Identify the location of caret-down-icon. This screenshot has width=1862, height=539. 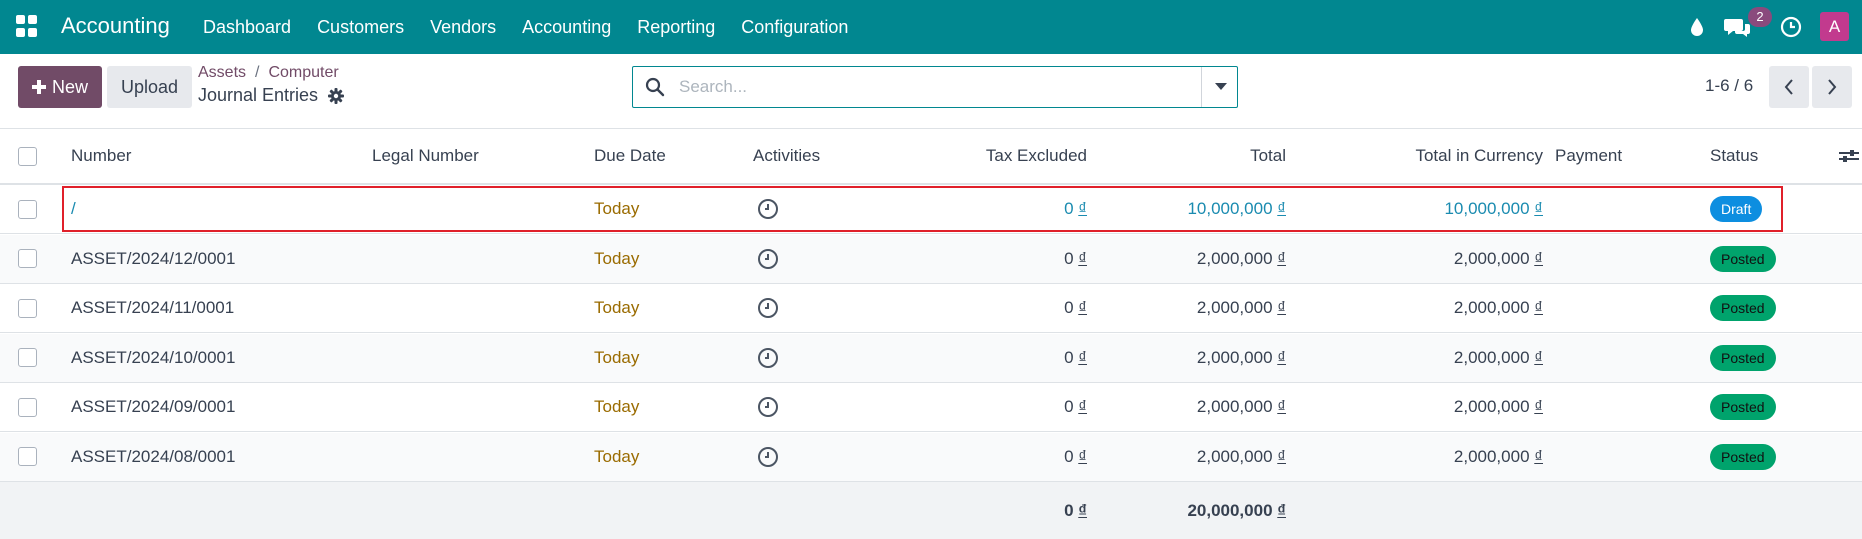
(1220, 86).